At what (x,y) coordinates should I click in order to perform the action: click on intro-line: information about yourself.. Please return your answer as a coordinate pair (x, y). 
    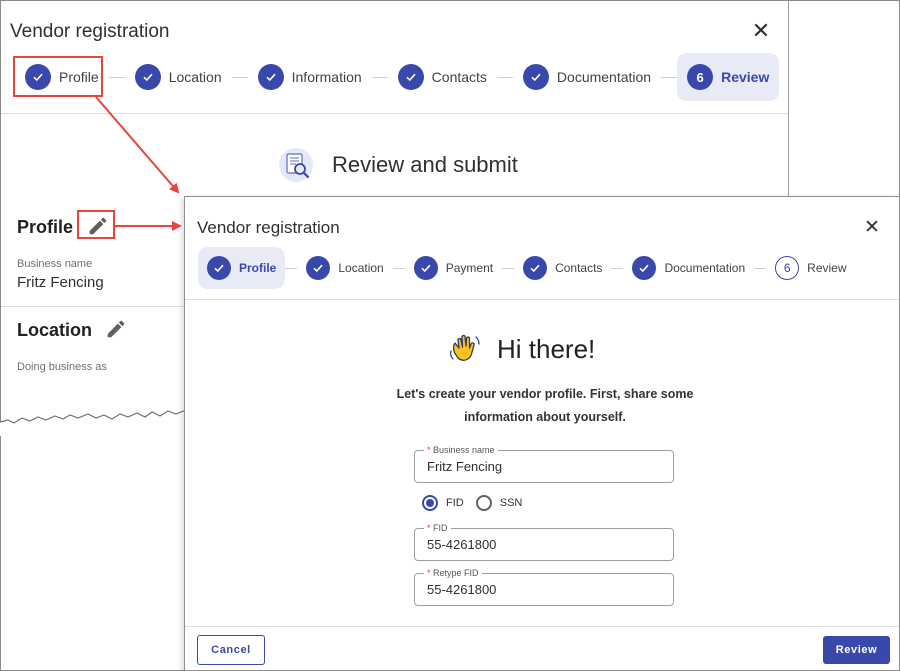
    Looking at the image, I should click on (545, 417).